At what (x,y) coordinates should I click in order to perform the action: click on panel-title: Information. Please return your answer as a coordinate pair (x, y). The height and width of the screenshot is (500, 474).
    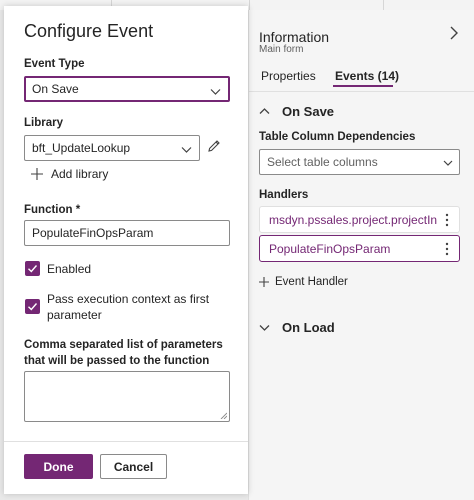
    Looking at the image, I should click on (294, 37).